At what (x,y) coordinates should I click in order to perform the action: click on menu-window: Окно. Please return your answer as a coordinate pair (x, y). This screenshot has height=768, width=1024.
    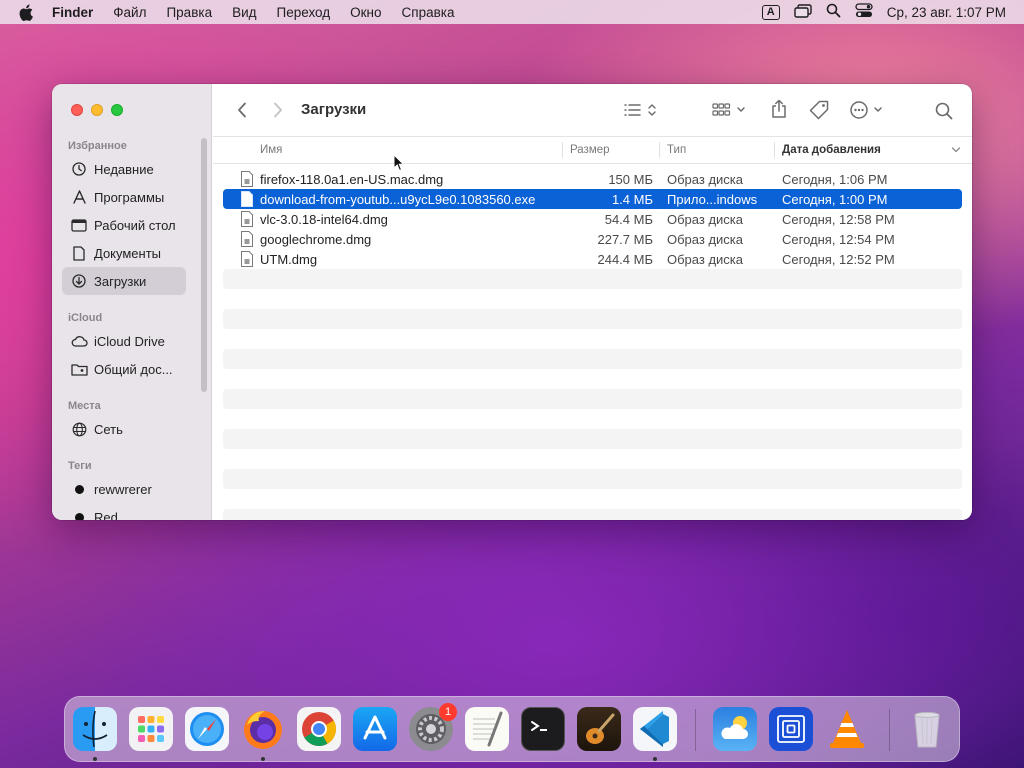
    Looking at the image, I should click on (365, 12).